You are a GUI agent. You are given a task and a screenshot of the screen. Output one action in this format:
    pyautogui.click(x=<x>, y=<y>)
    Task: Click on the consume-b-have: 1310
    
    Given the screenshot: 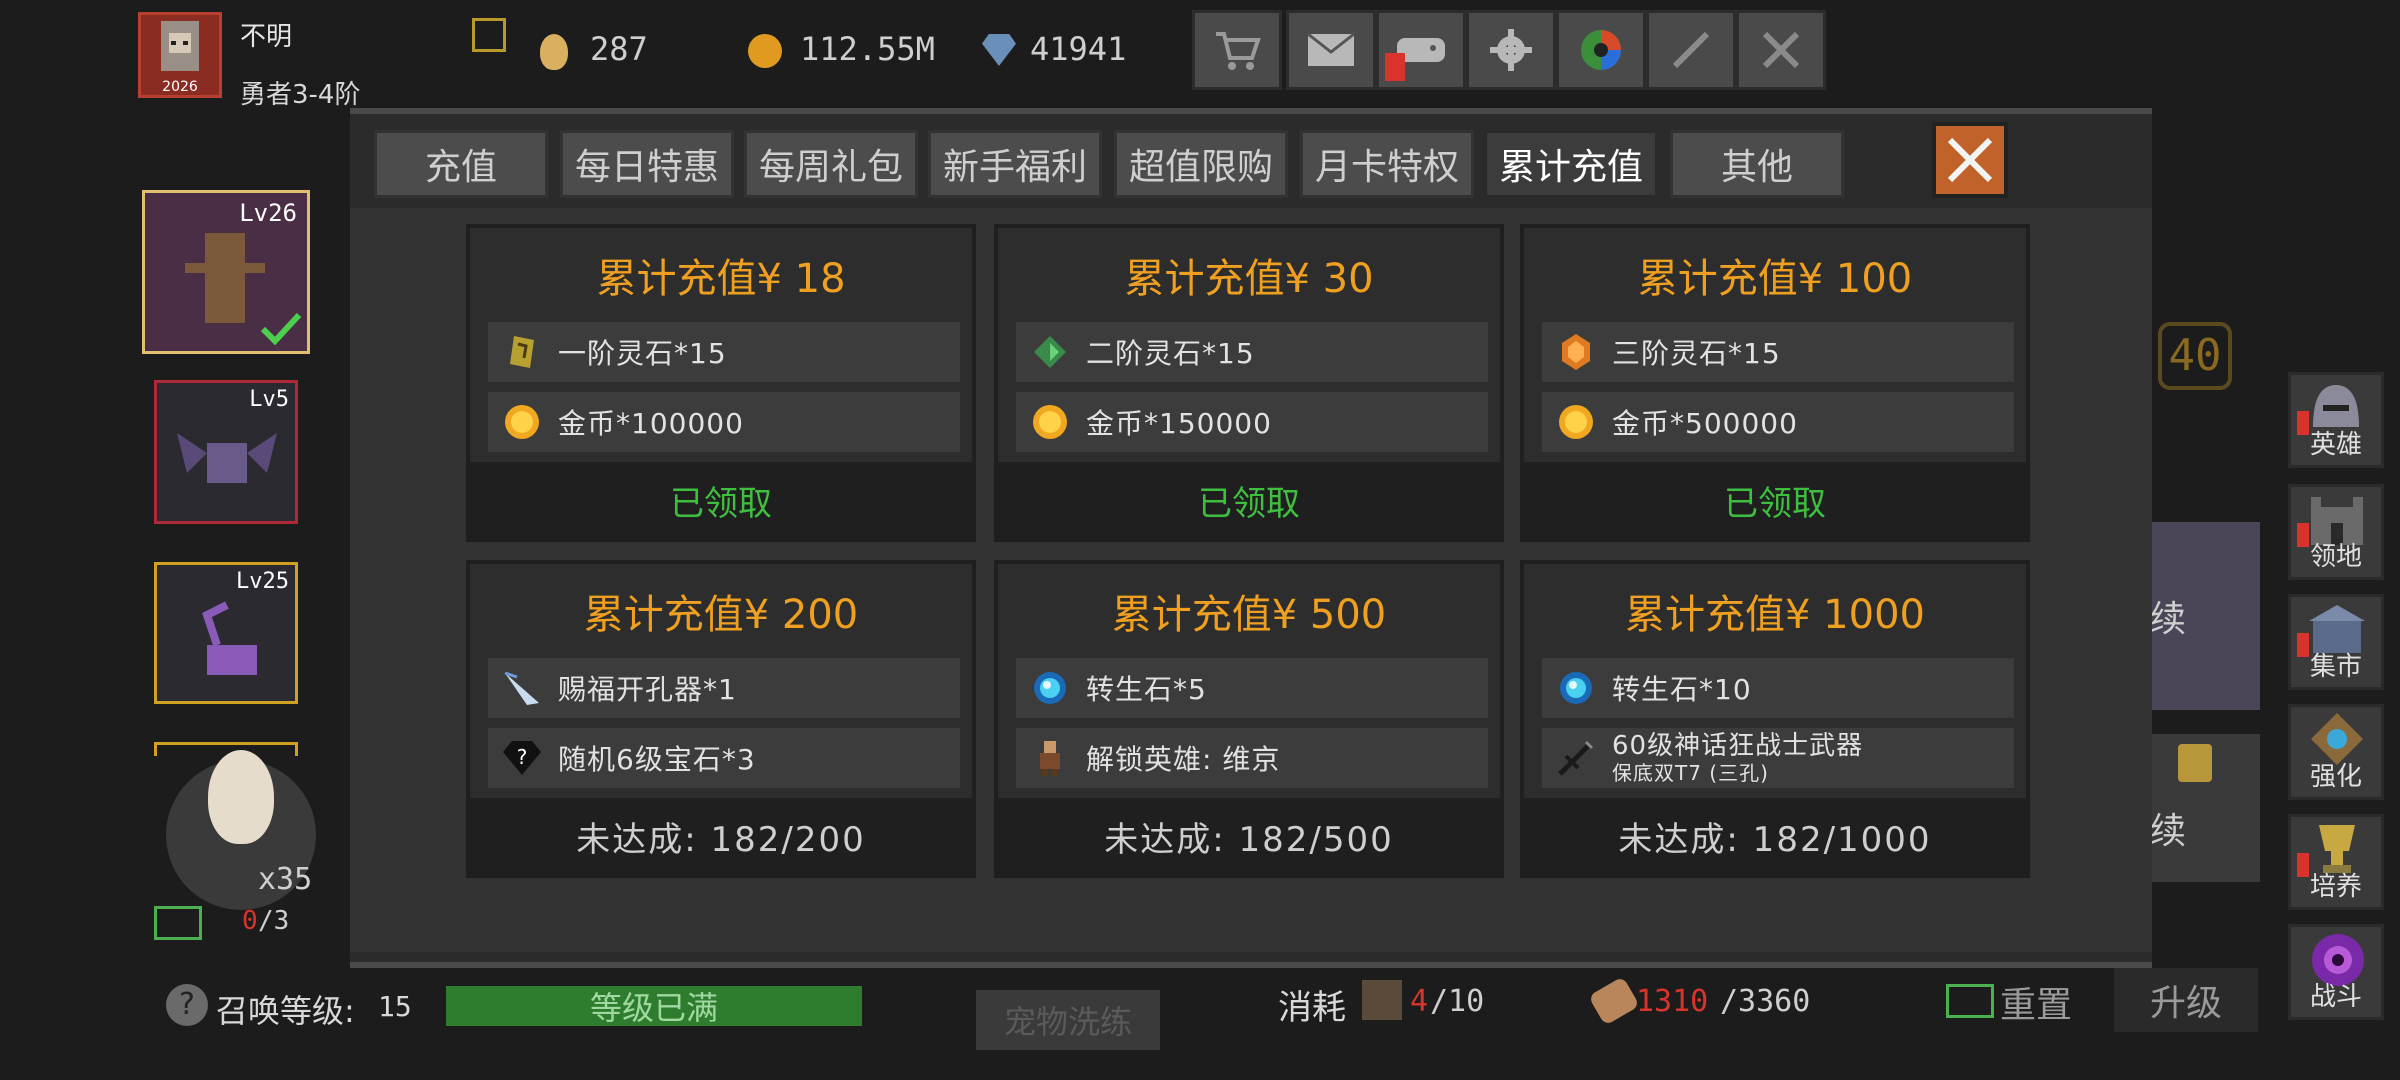 What is the action you would take?
    pyautogui.click(x=1672, y=1001)
    